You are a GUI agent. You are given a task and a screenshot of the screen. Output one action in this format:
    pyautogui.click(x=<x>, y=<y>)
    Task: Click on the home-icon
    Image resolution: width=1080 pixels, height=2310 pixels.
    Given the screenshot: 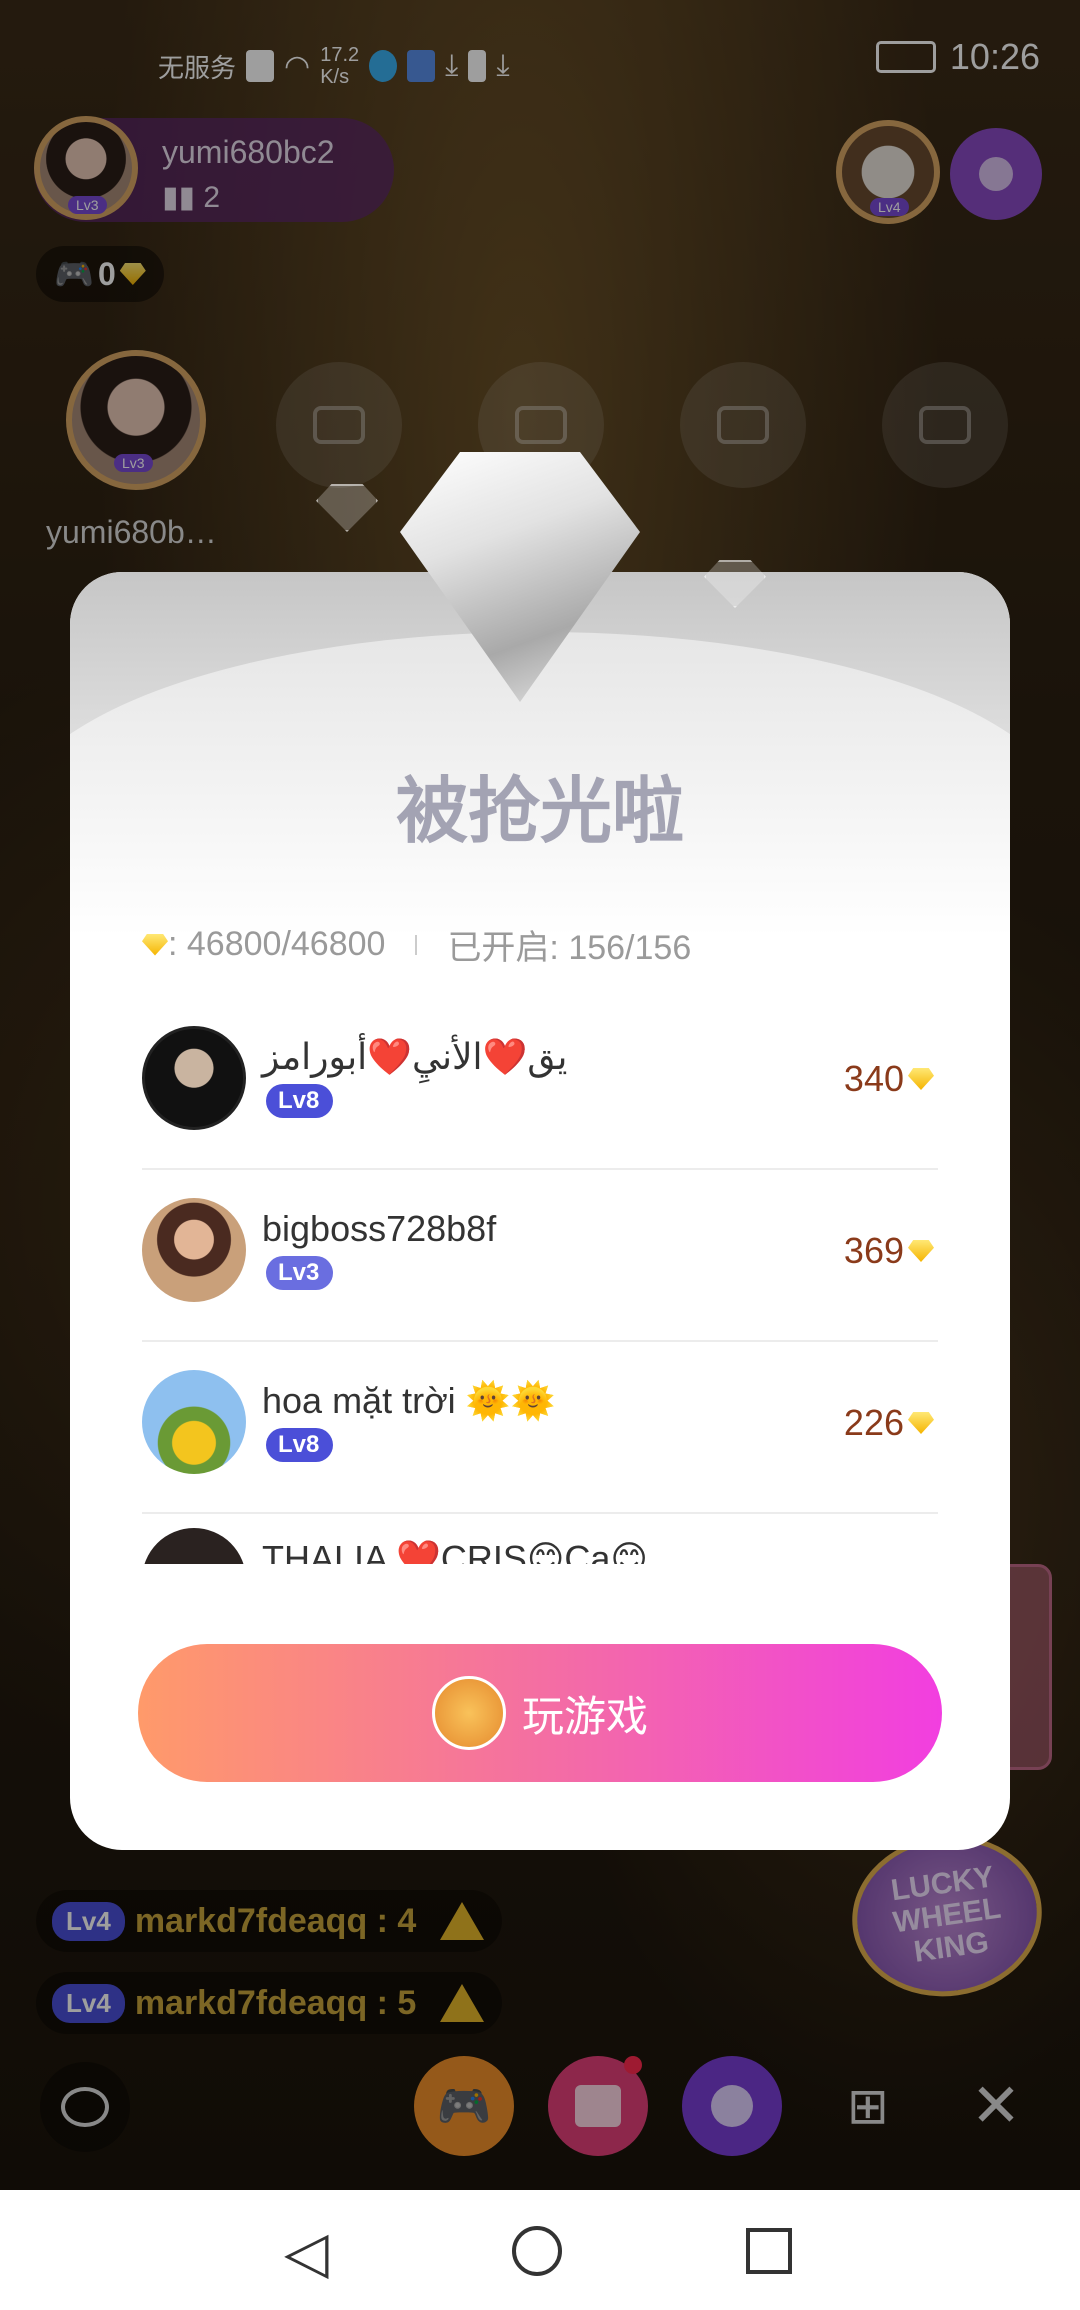 What is the action you would take?
    pyautogui.click(x=537, y=2251)
    